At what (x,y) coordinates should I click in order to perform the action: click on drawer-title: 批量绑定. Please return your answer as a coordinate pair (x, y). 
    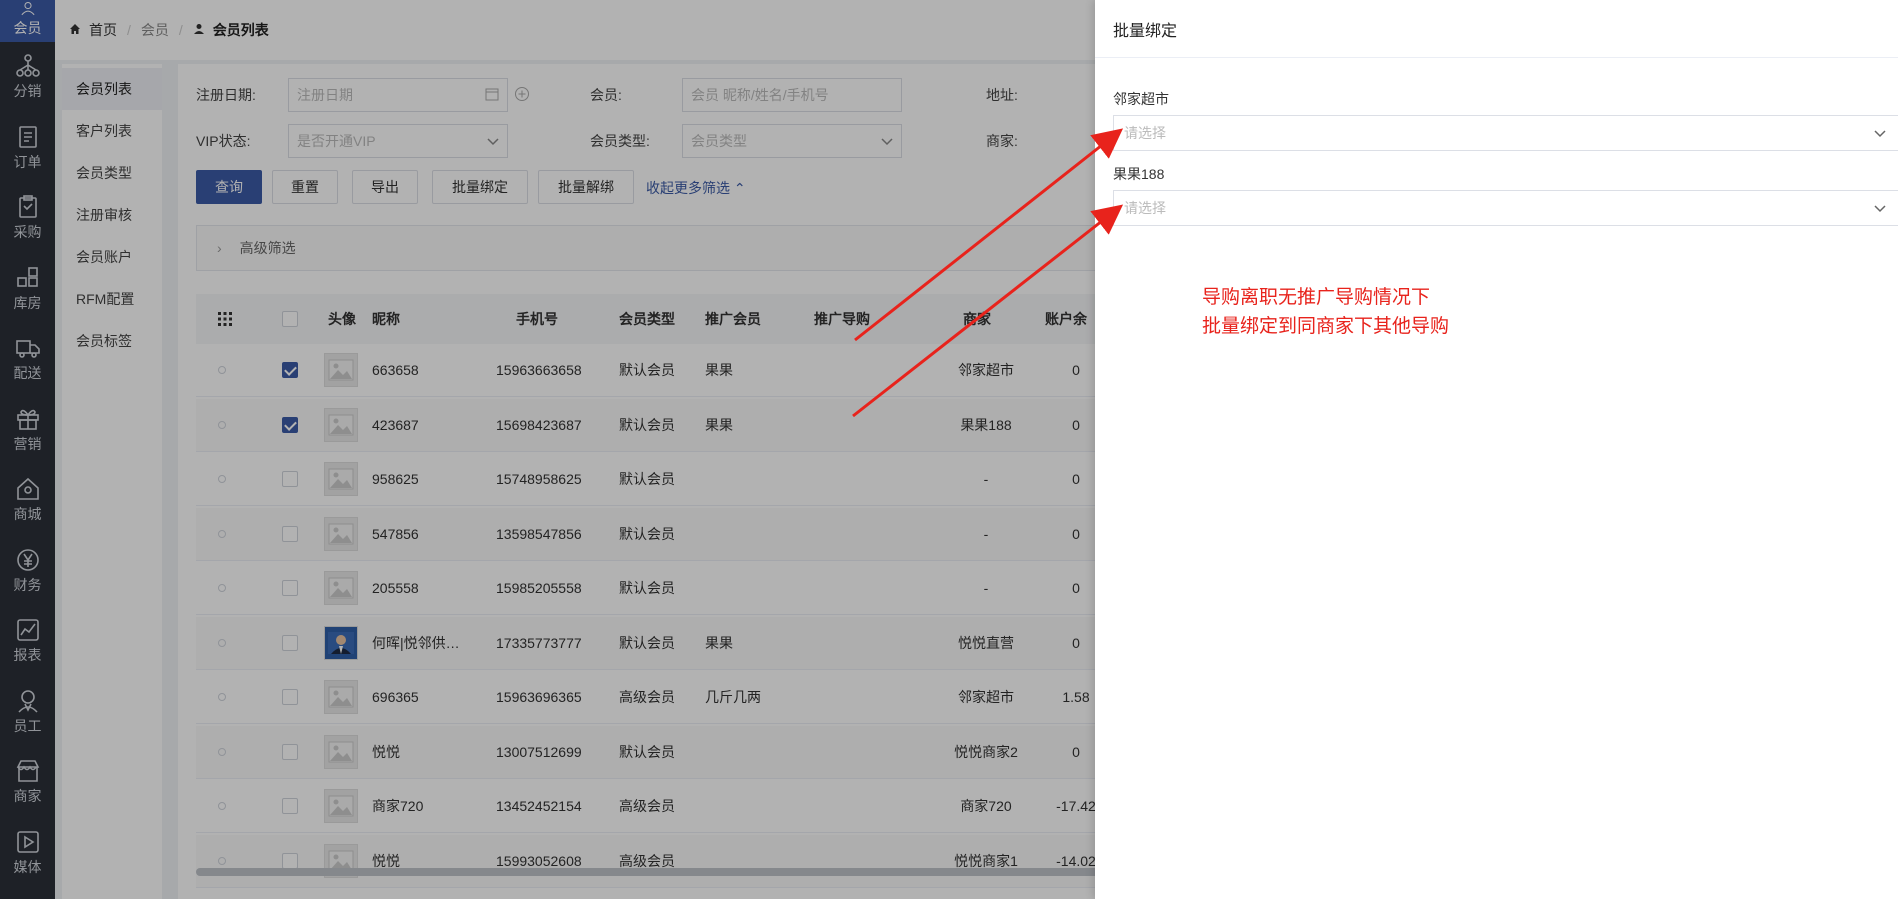
    Looking at the image, I should click on (1496, 29).